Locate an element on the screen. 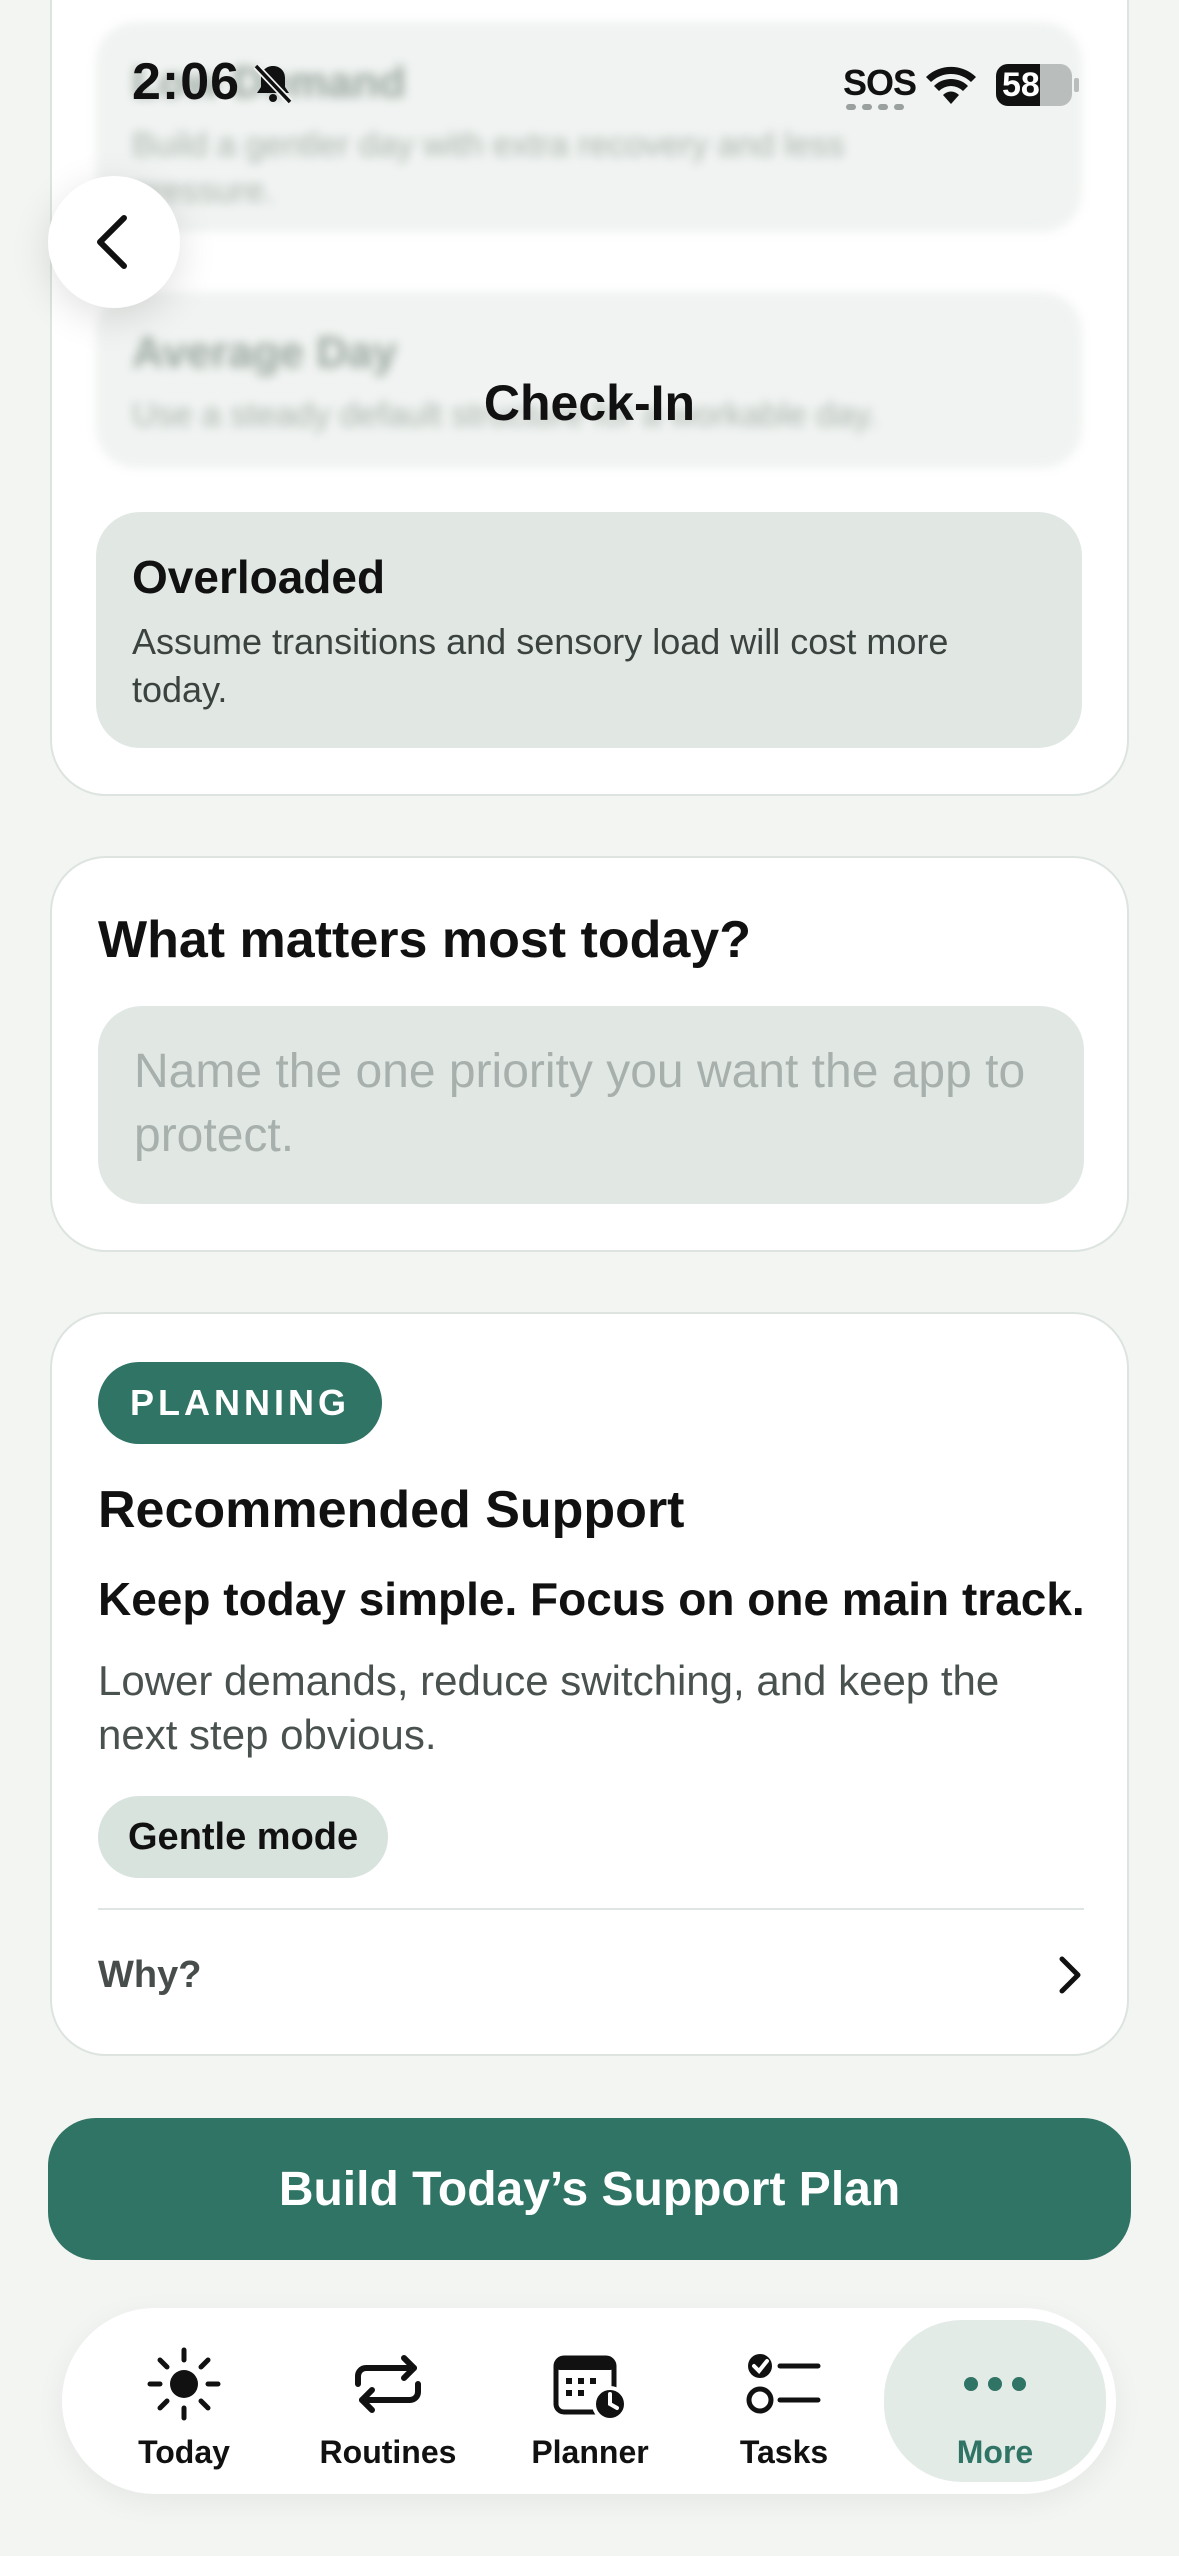 Image resolution: width=1179 pixels, height=2556 pixels. why-row: Why? is located at coordinates (591, 1975).